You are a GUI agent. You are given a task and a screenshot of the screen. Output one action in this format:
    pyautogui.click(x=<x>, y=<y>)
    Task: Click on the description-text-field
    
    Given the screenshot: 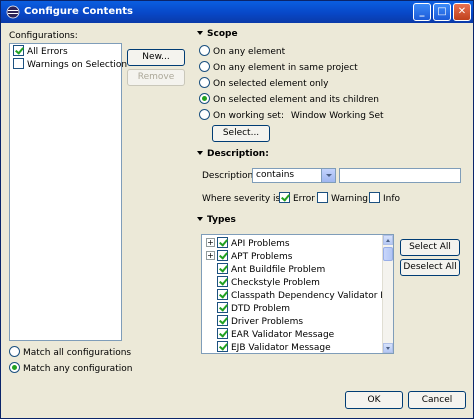 What is the action you would take?
    pyautogui.click(x=400, y=175)
    